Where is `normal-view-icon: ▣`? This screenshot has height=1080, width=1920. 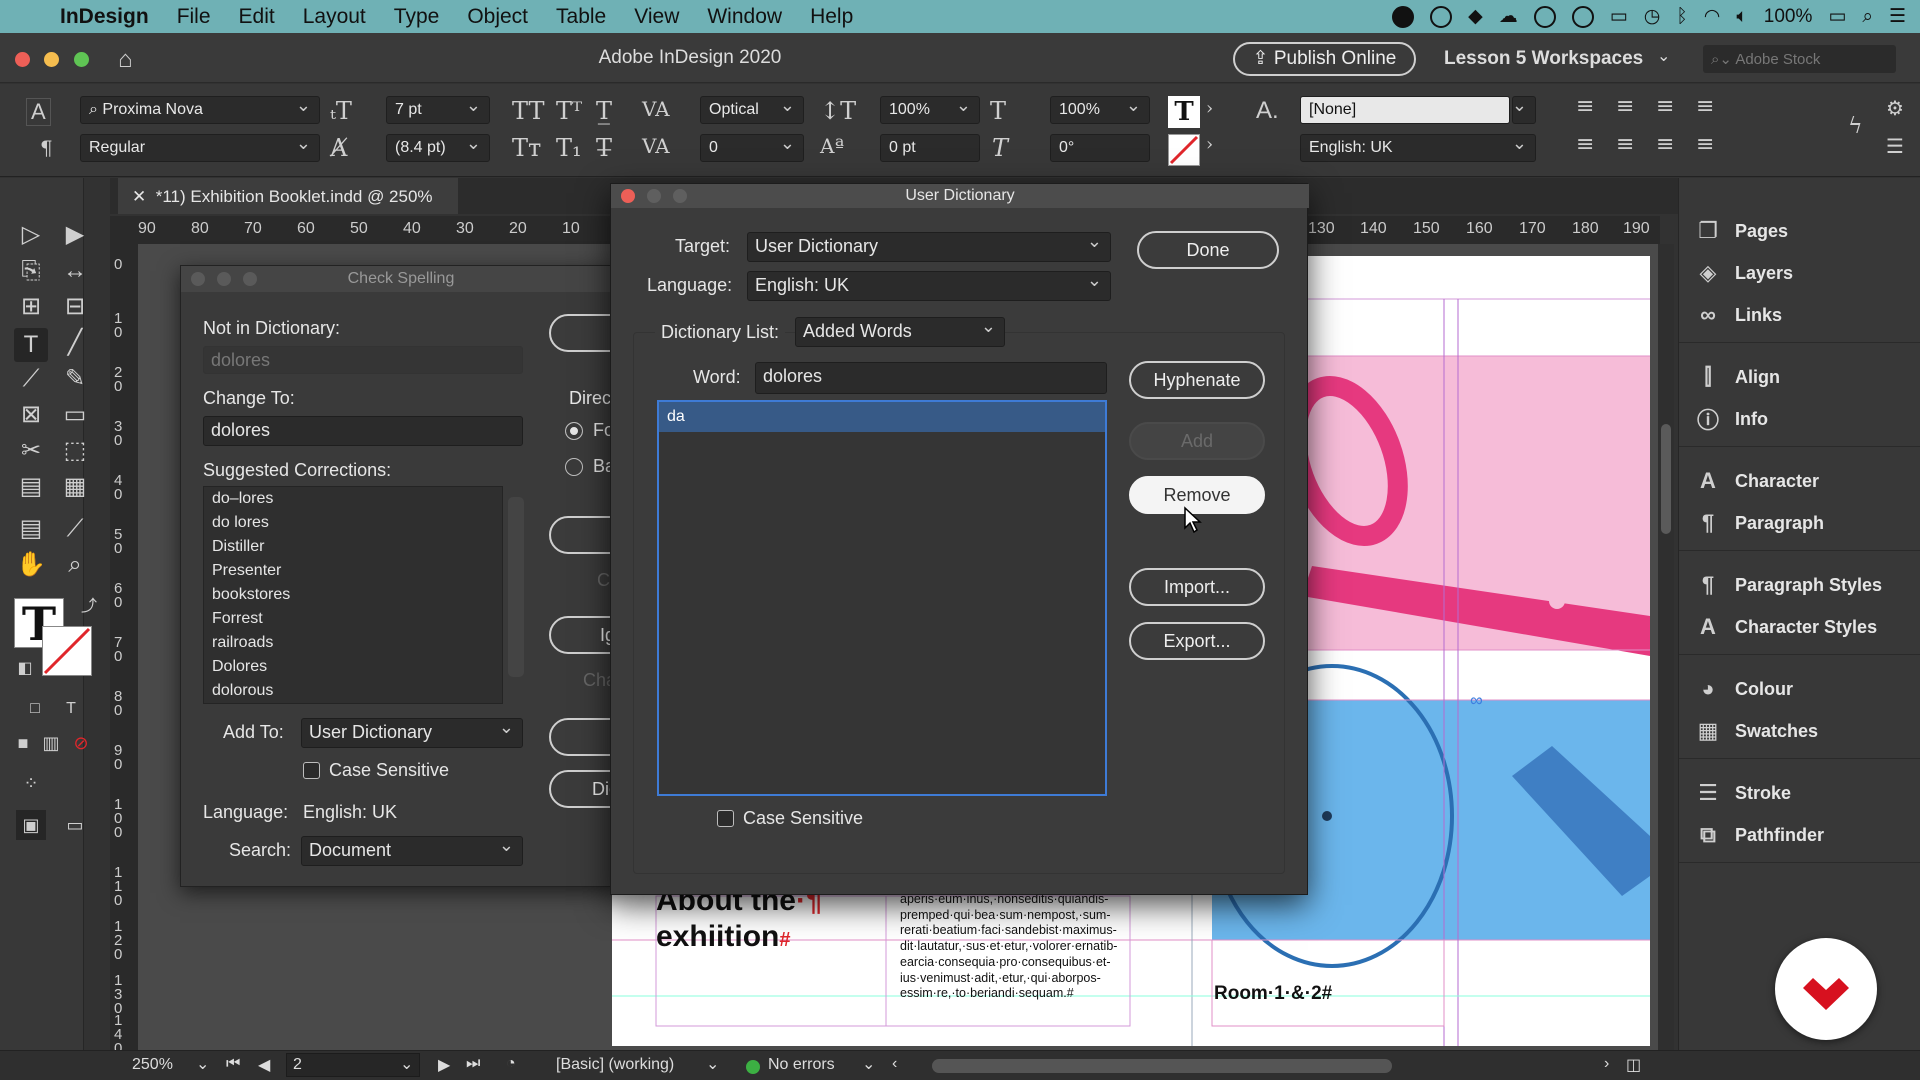
normal-view-icon: ▣ is located at coordinates (31, 825).